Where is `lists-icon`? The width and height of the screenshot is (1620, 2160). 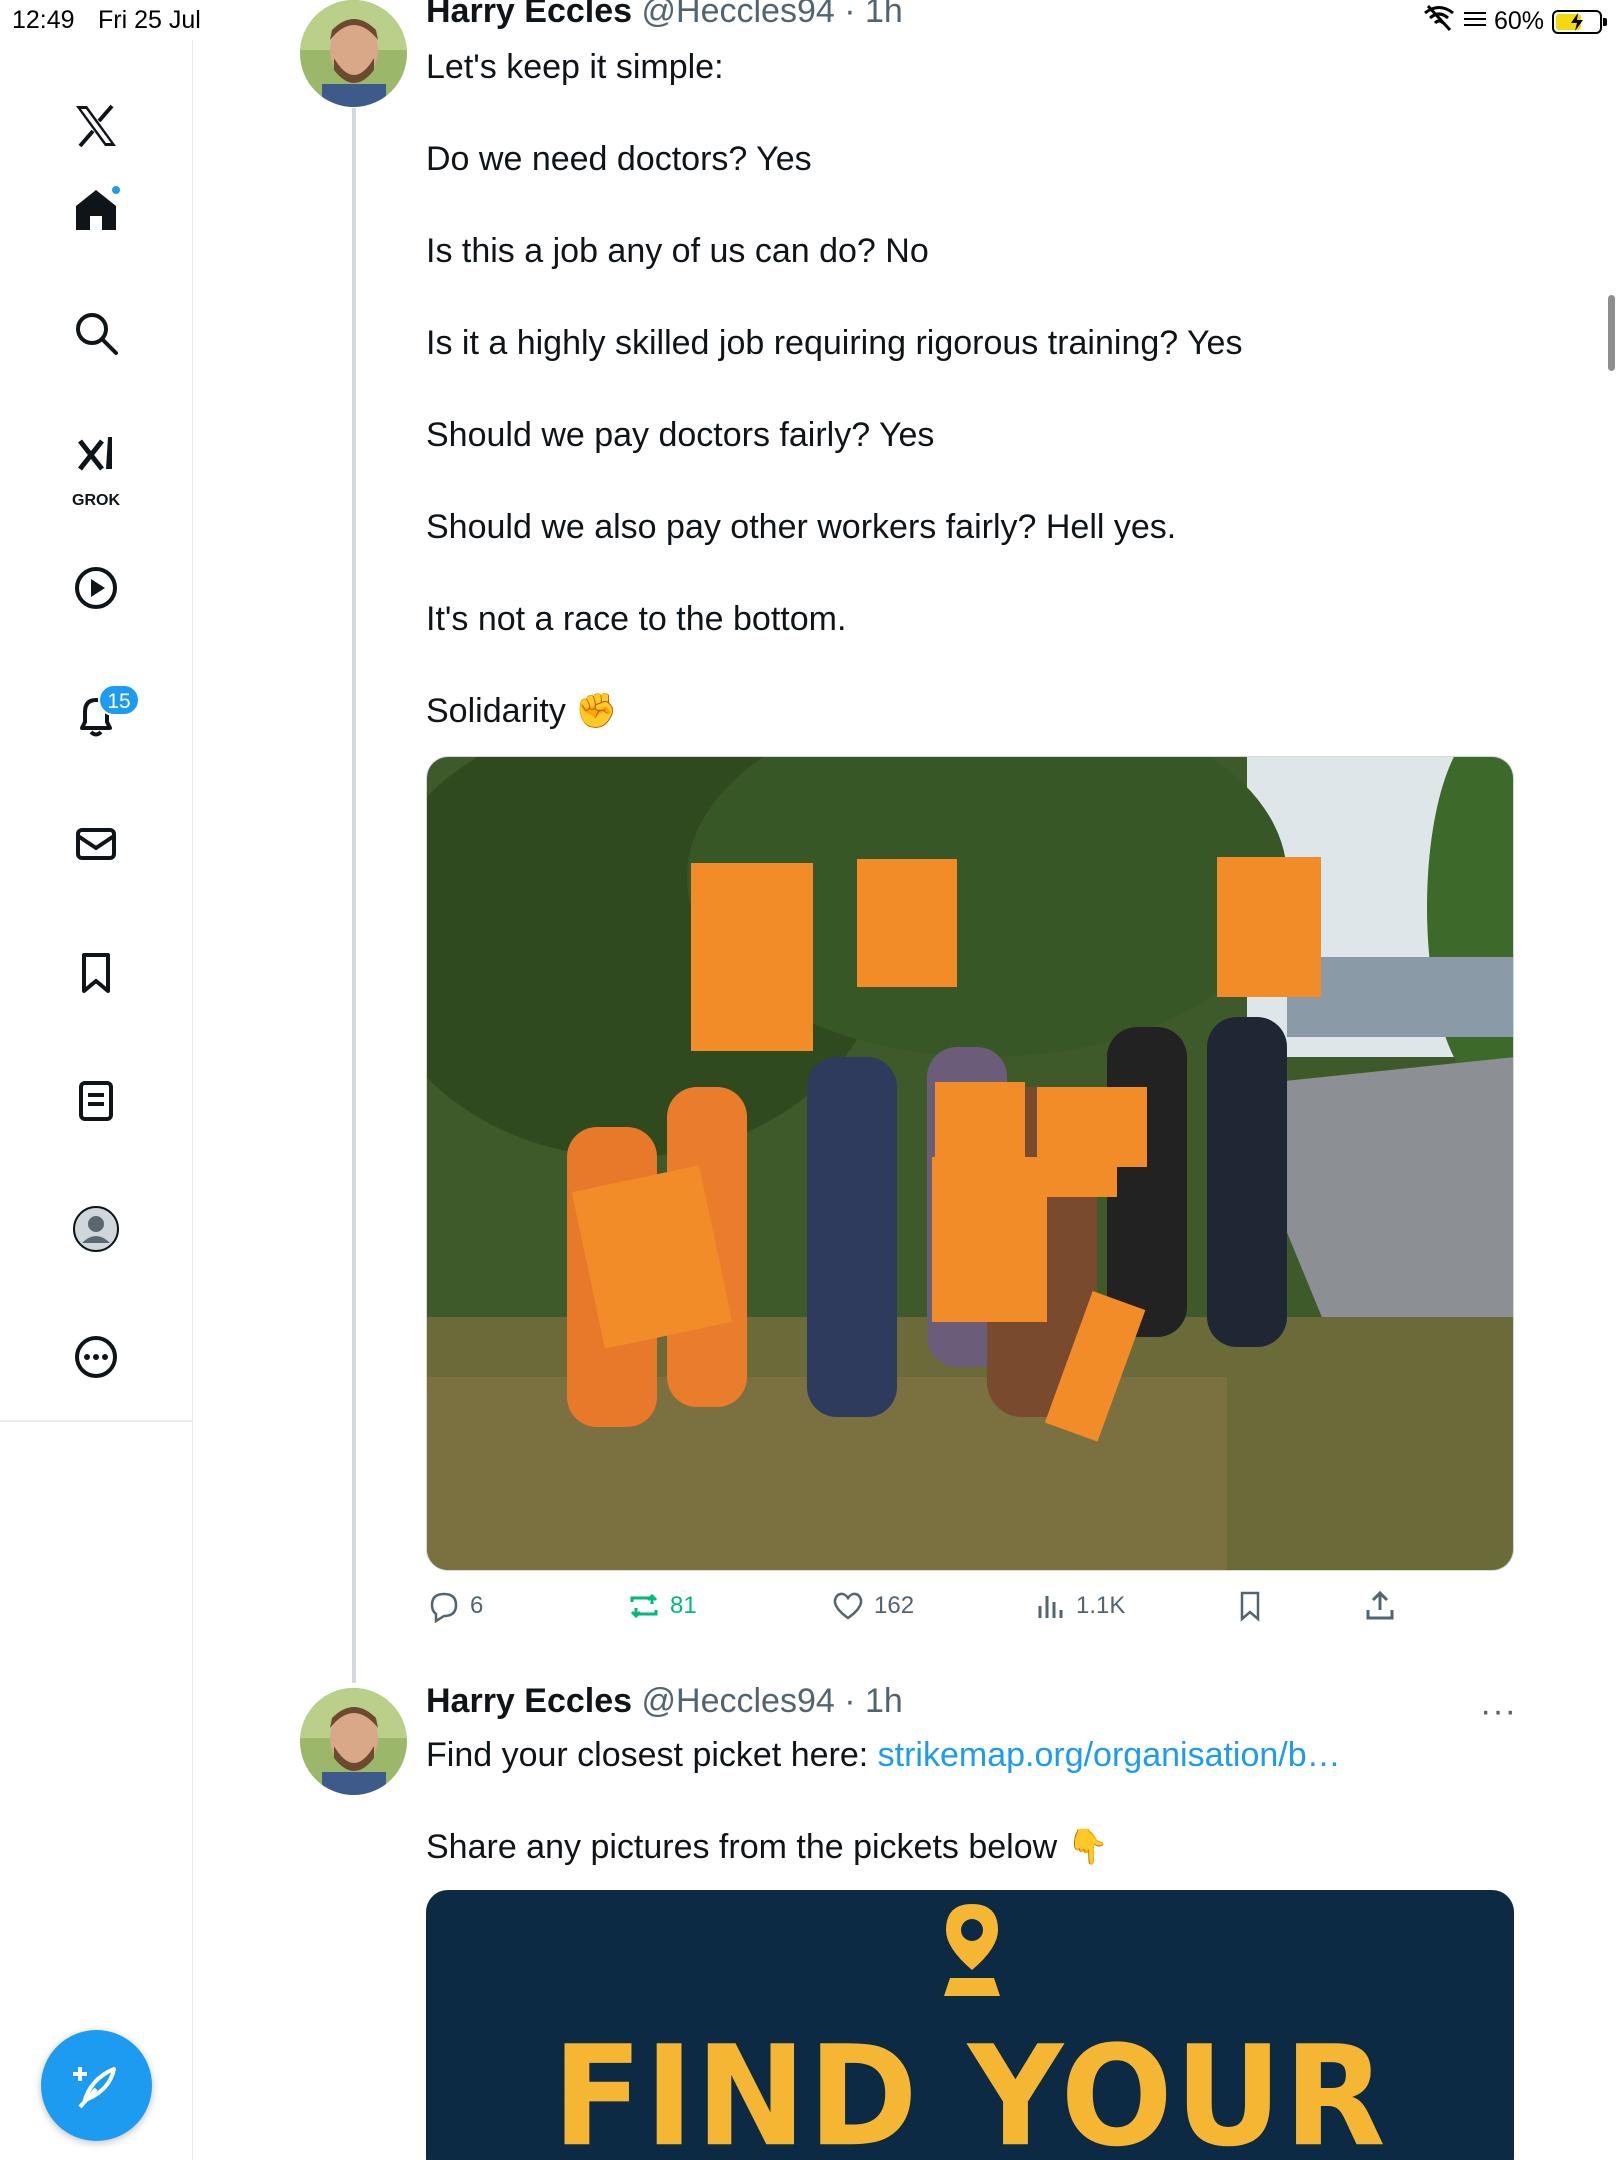
lists-icon is located at coordinates (96, 1101).